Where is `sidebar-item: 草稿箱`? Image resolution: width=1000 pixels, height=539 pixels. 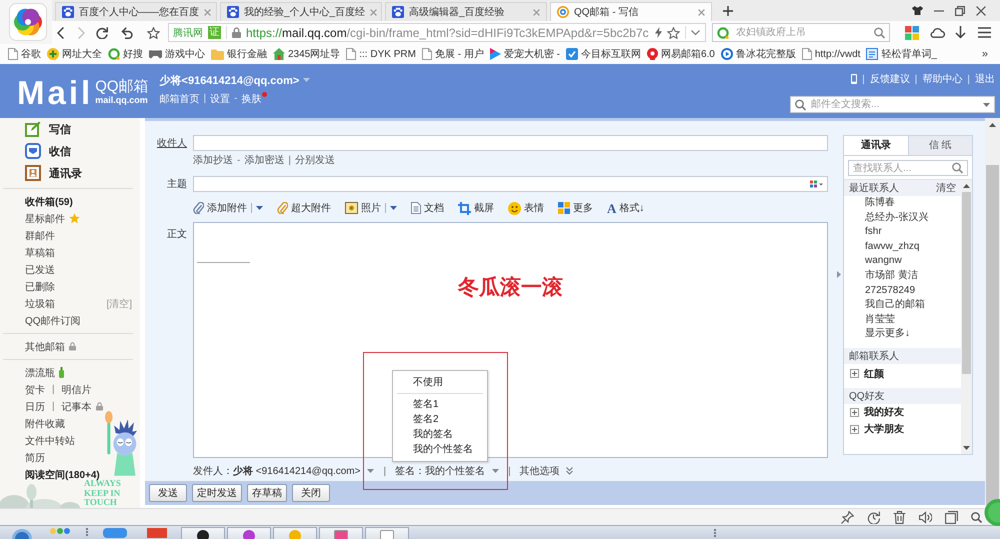
sidebar-item: 草稿箱 is located at coordinates (40, 253).